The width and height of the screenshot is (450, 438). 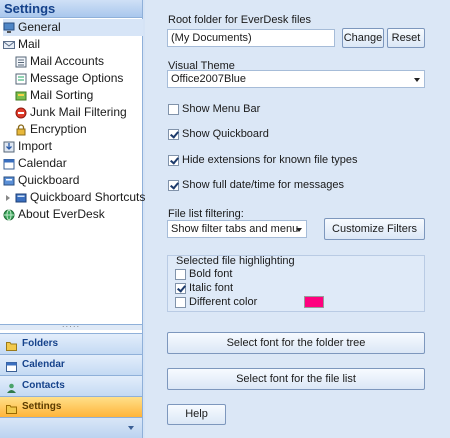 I want to click on tree-item-about: About EverDesk, so click(x=54, y=214).